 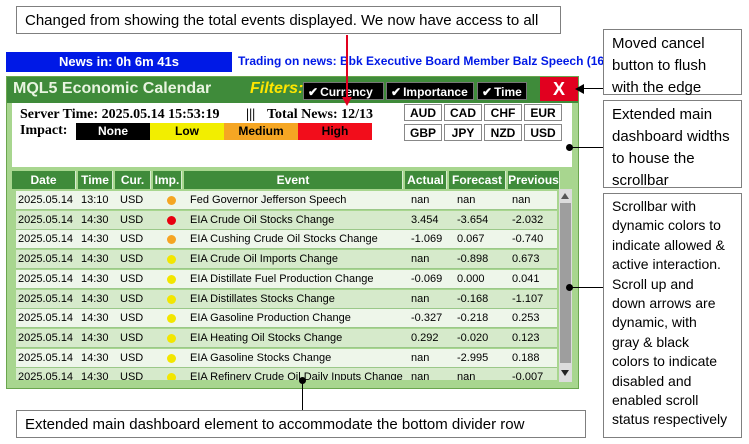 I want to click on column-header-cur: Cur., so click(x=133, y=180).